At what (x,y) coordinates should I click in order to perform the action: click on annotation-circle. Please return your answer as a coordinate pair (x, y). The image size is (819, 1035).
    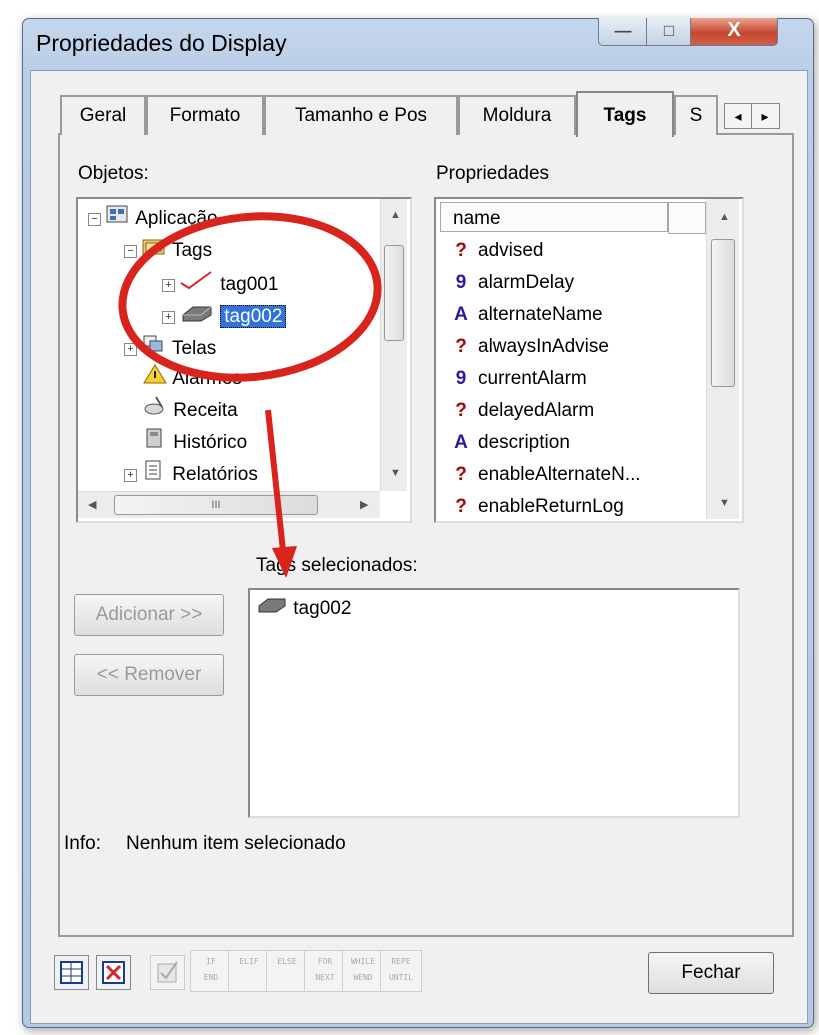
    Looking at the image, I should click on (250, 297).